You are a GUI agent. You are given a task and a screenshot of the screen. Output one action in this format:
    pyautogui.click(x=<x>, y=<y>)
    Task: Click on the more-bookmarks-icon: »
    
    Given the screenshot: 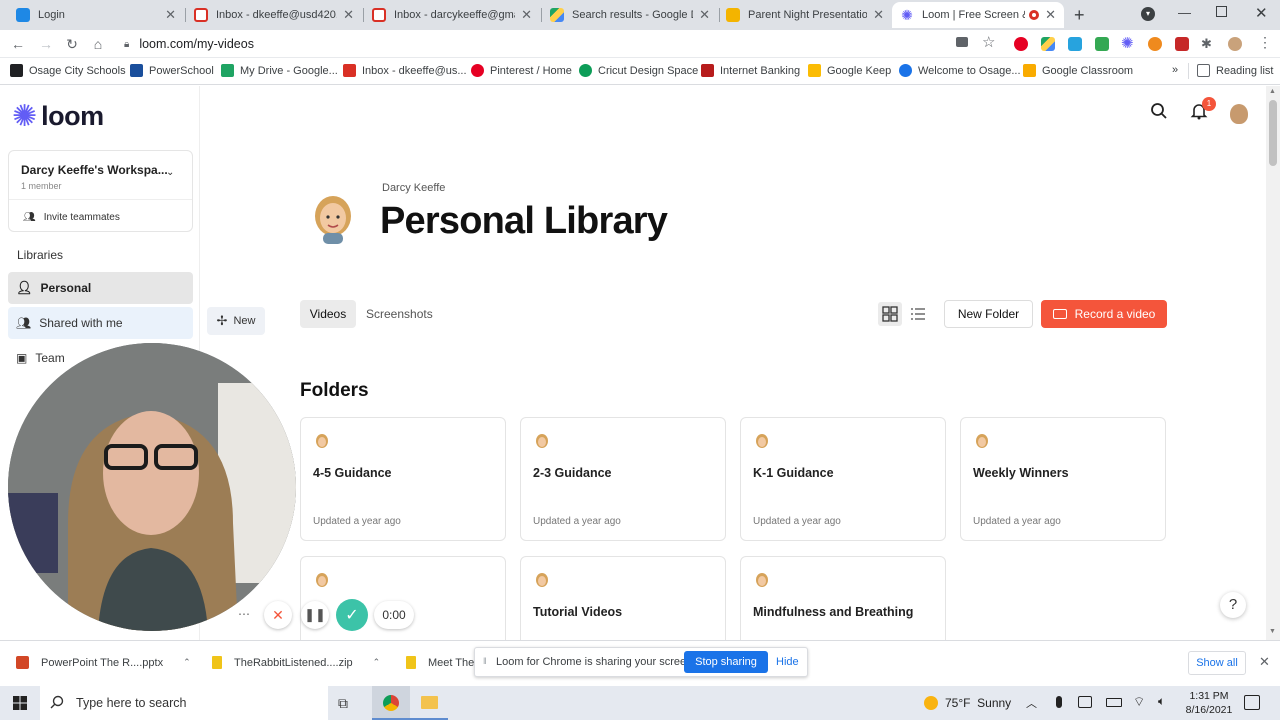 What is the action you would take?
    pyautogui.click(x=1175, y=70)
    